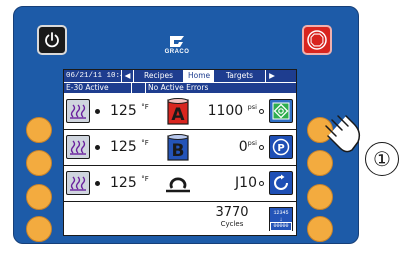  I want to click on recirculate-icon, so click(281, 182).